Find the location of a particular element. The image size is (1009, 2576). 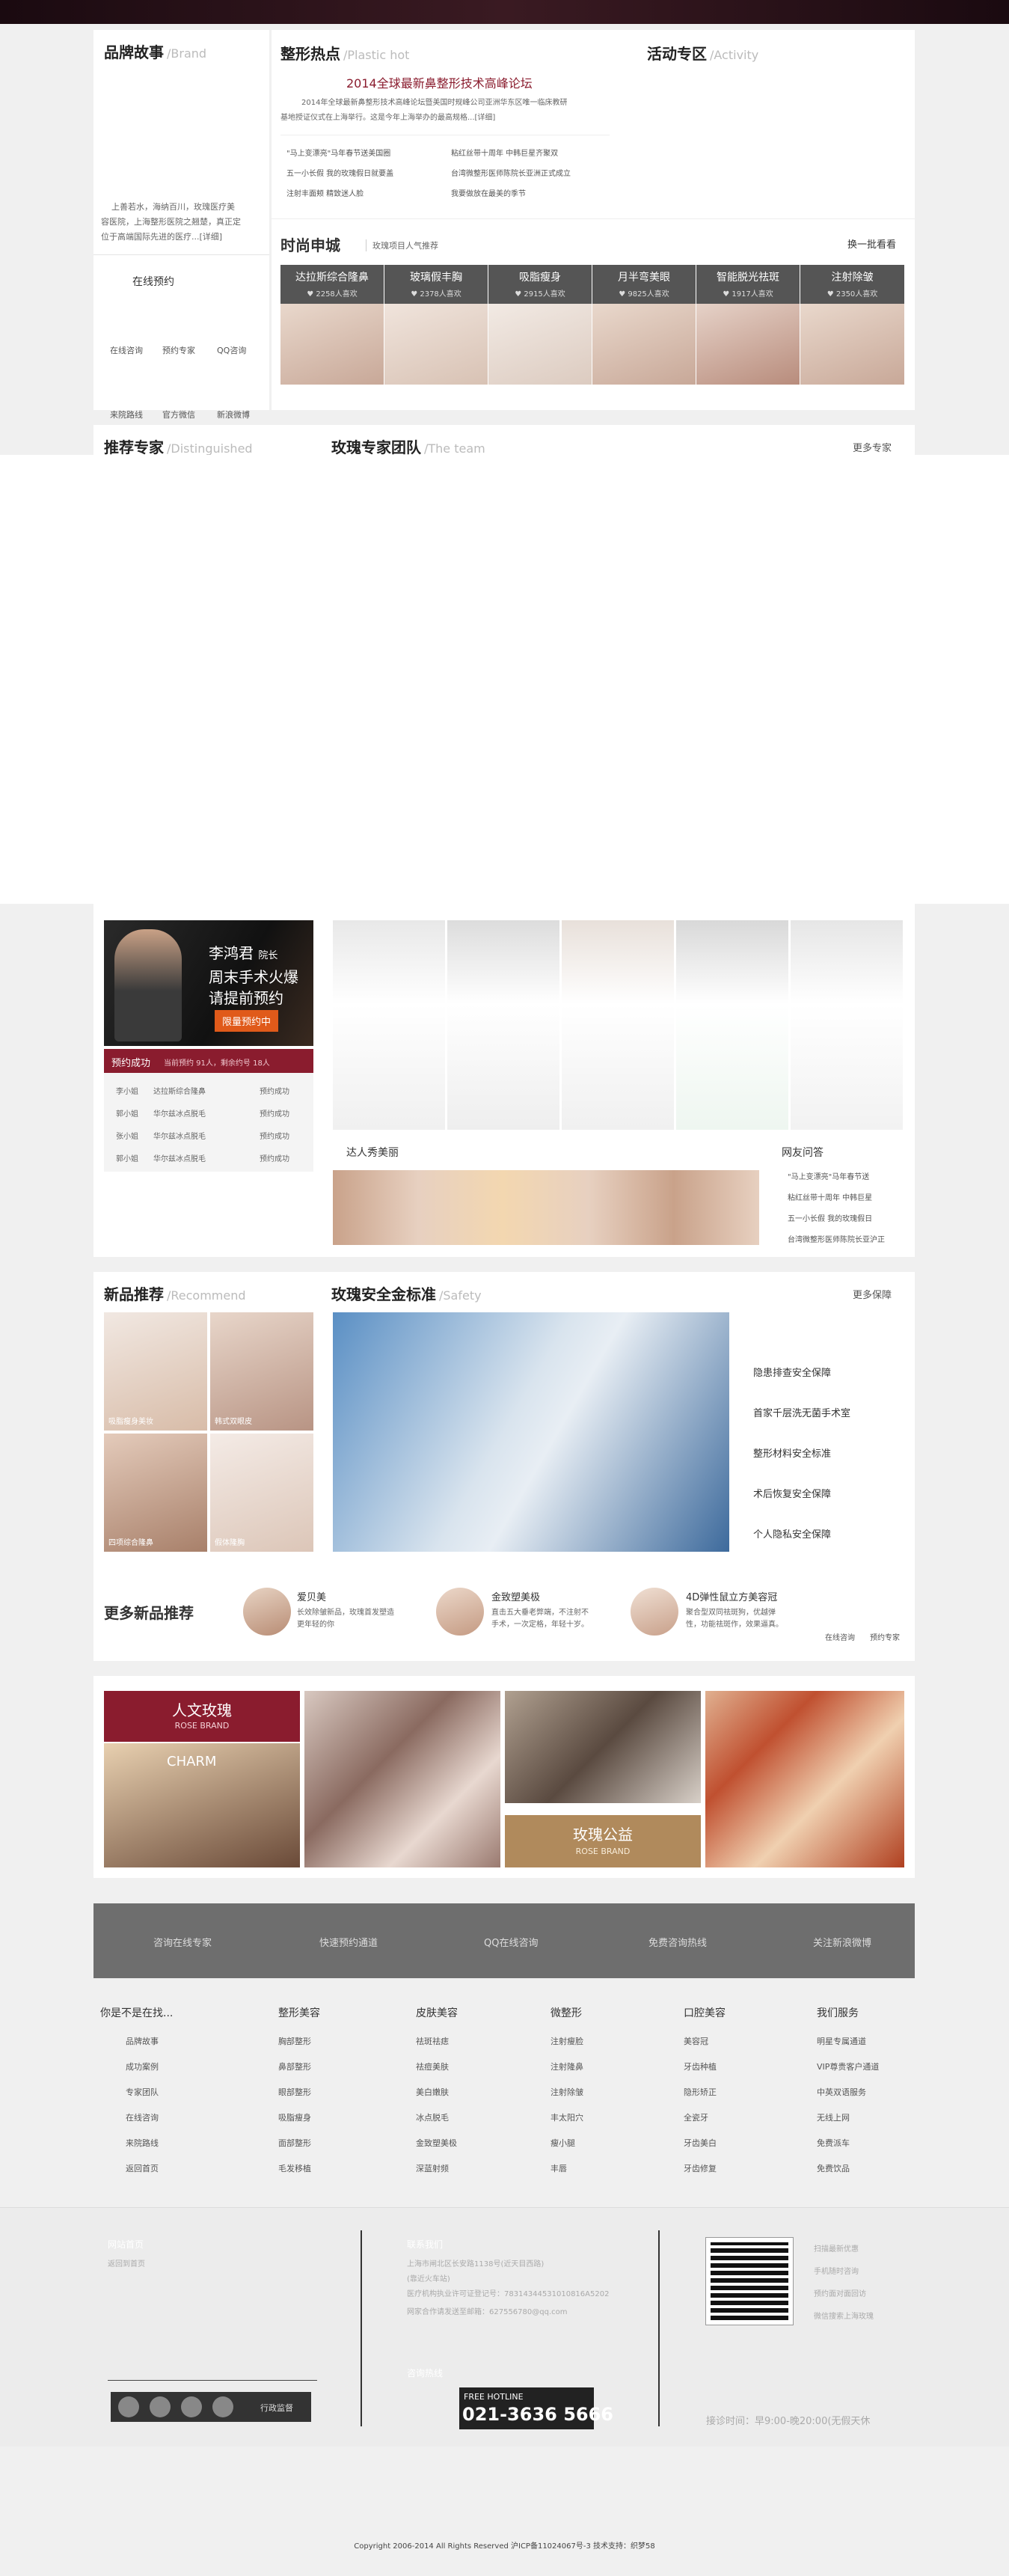

book-expert-link: 预约专家 is located at coordinates (885, 1636).